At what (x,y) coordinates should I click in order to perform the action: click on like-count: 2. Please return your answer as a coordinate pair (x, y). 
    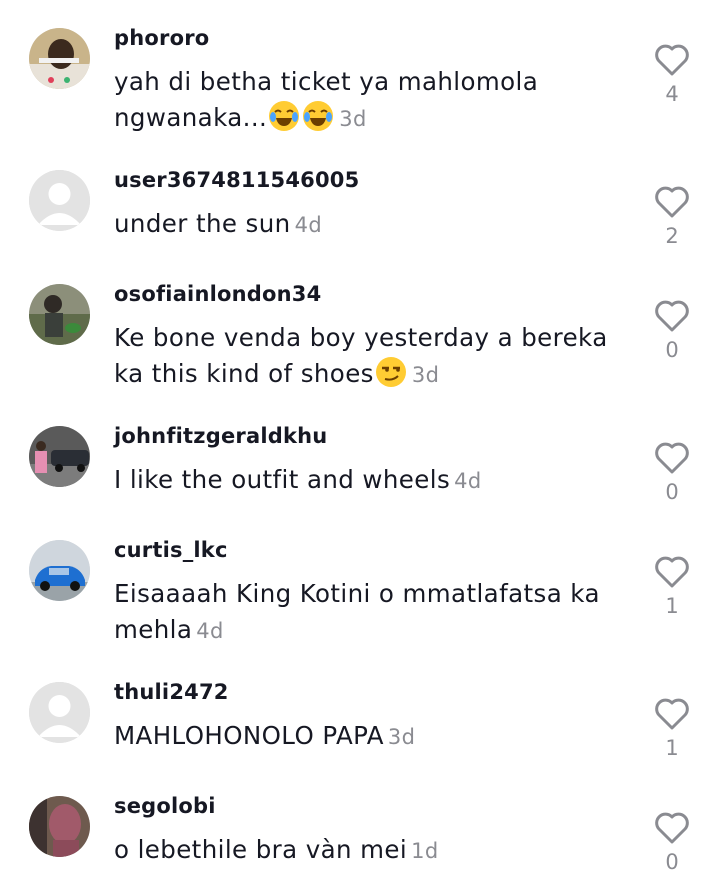
    Looking at the image, I should click on (672, 236).